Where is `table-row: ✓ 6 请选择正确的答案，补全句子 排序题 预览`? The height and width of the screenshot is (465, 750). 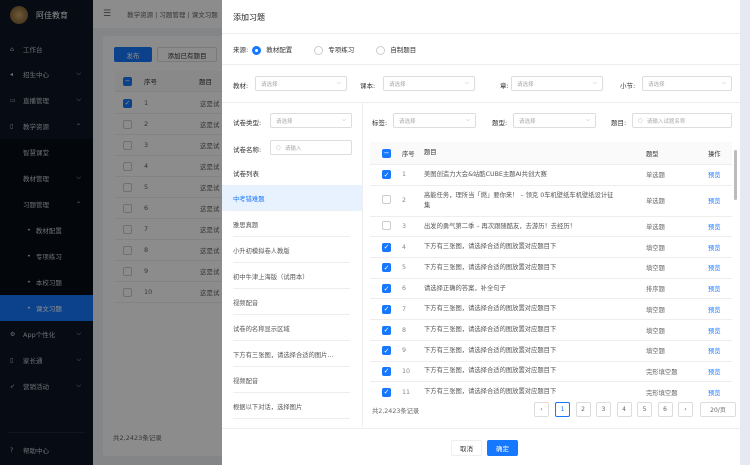
table-row: ✓ 6 请选择正确的答案，补全句子 排序题 预览 is located at coordinates (551, 289).